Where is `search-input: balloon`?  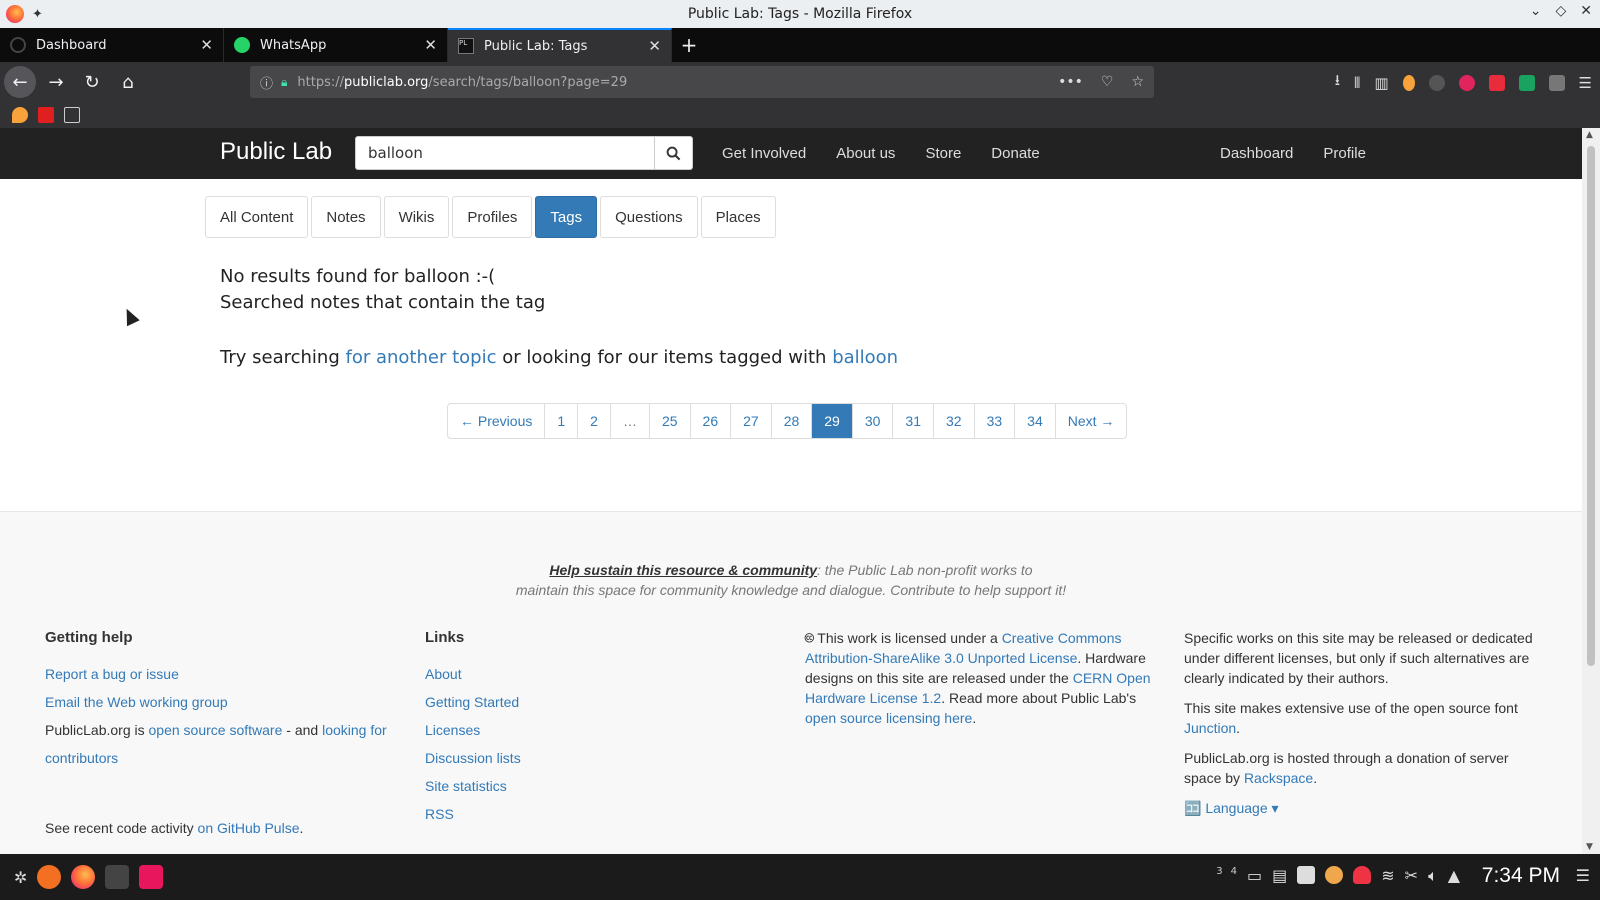 search-input: balloon is located at coordinates (505, 153).